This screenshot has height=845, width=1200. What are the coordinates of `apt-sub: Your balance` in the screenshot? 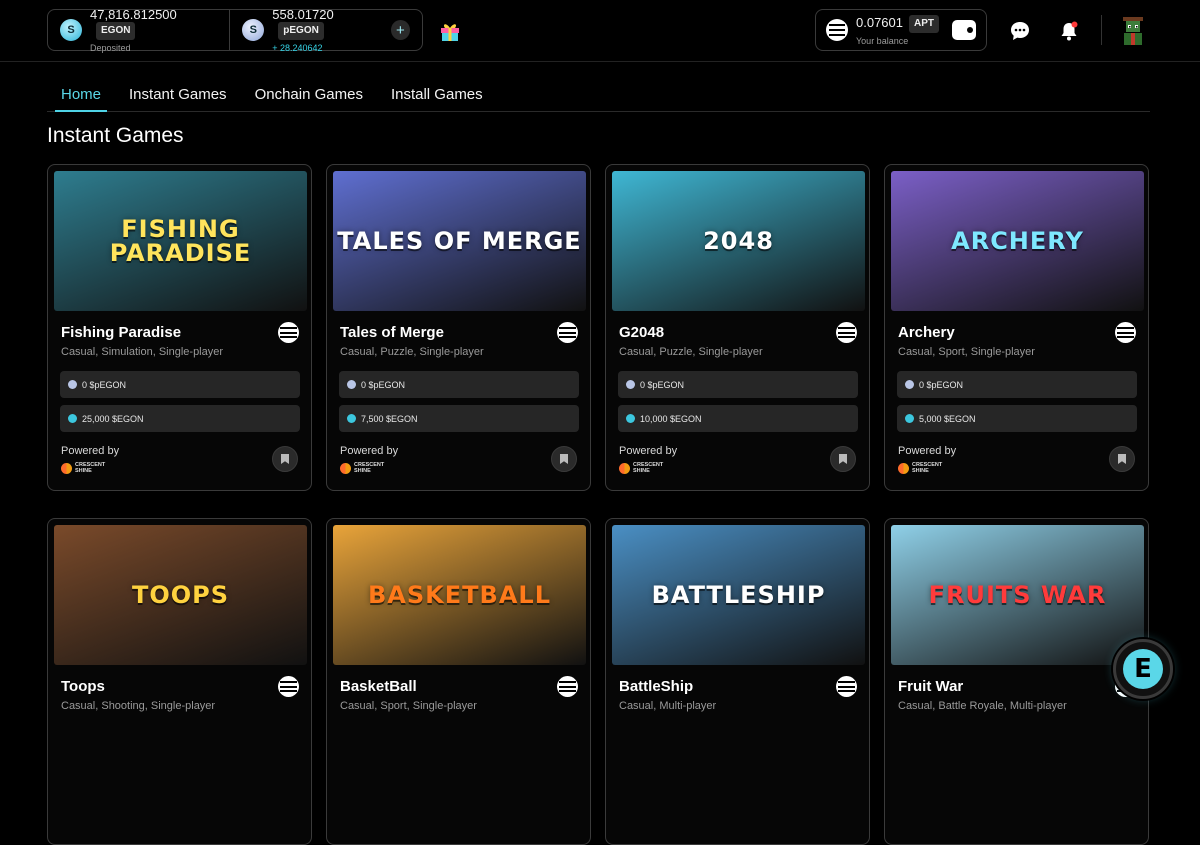 It's located at (882, 40).